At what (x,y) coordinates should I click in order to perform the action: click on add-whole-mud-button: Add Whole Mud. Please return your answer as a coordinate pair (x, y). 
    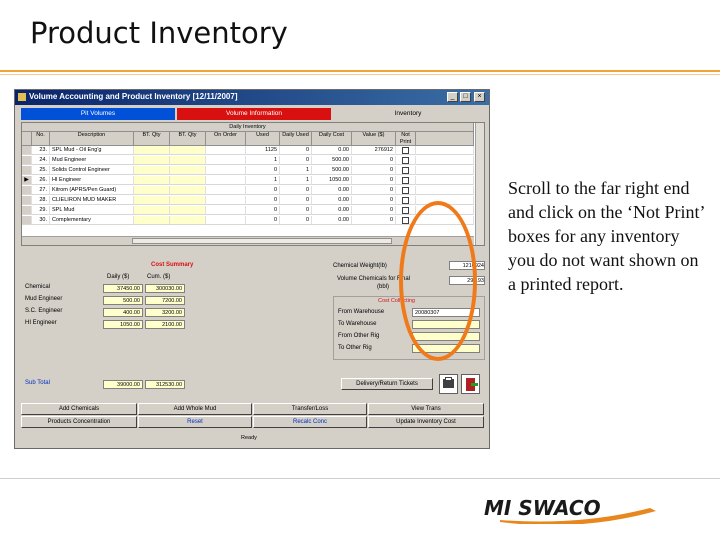
    Looking at the image, I should click on (195, 409).